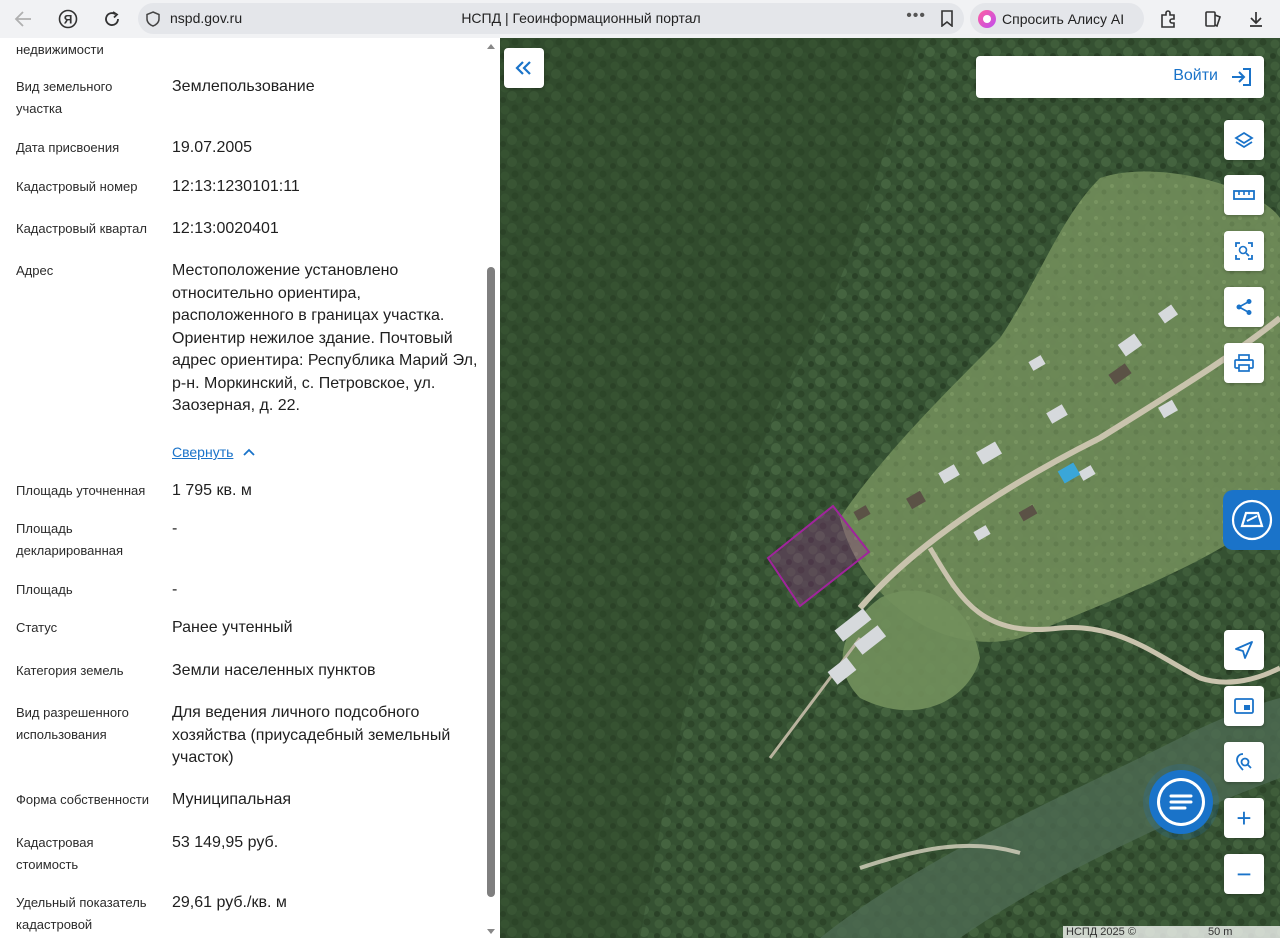 The height and width of the screenshot is (938, 1280). I want to click on select-area-button, so click(1244, 251).